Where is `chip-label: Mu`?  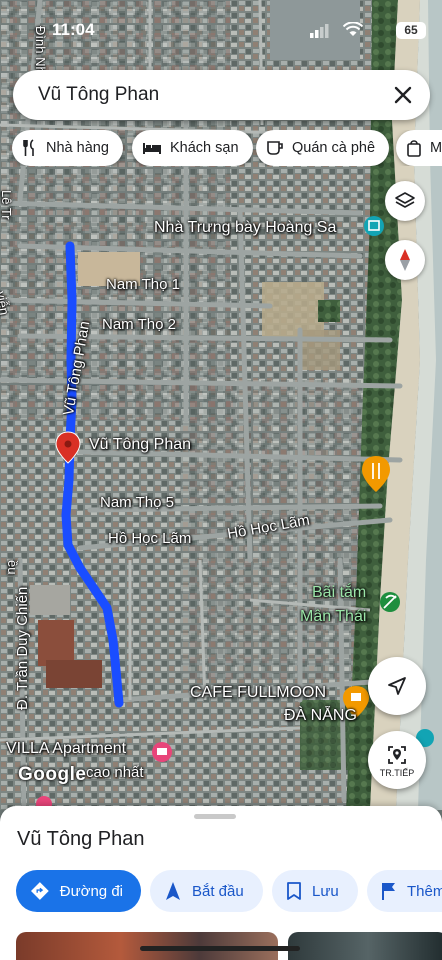 chip-label: Mu is located at coordinates (436, 148).